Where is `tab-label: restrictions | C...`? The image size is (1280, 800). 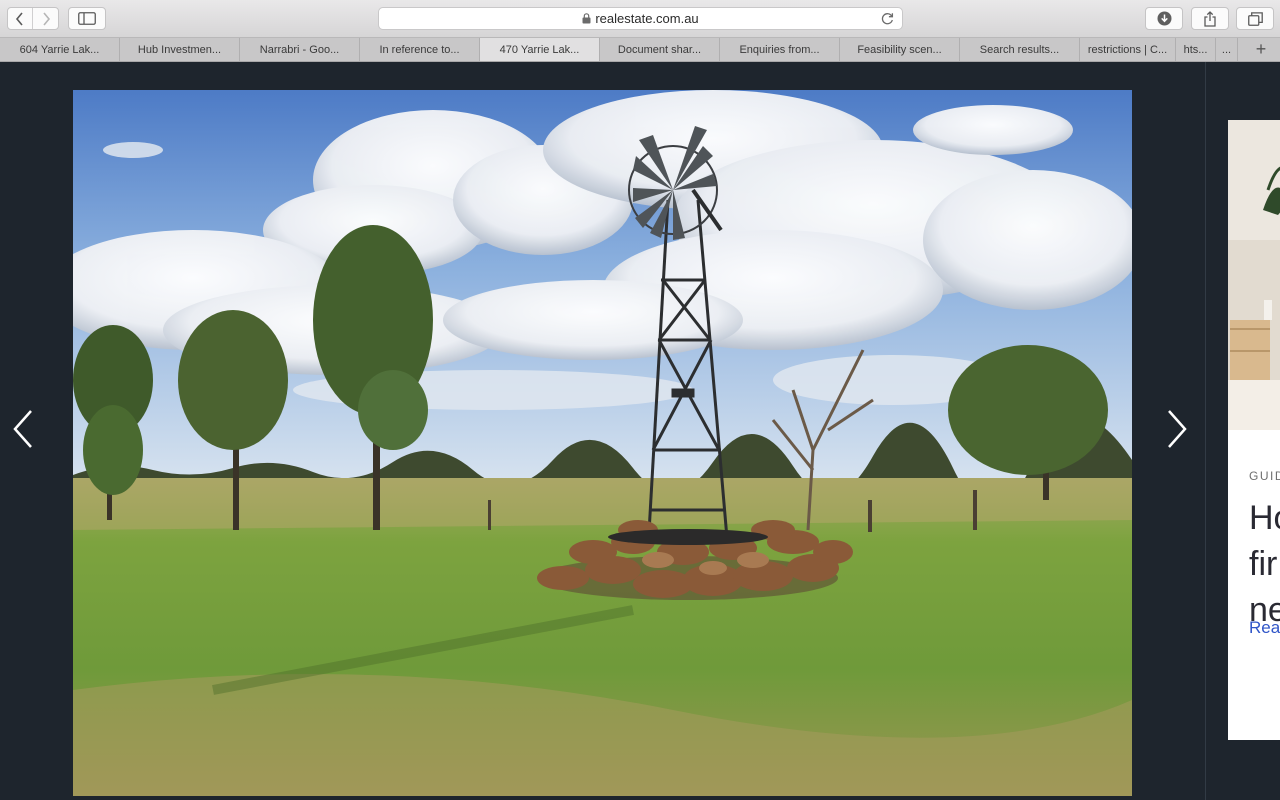
tab-label: restrictions | C... is located at coordinates (1127, 49).